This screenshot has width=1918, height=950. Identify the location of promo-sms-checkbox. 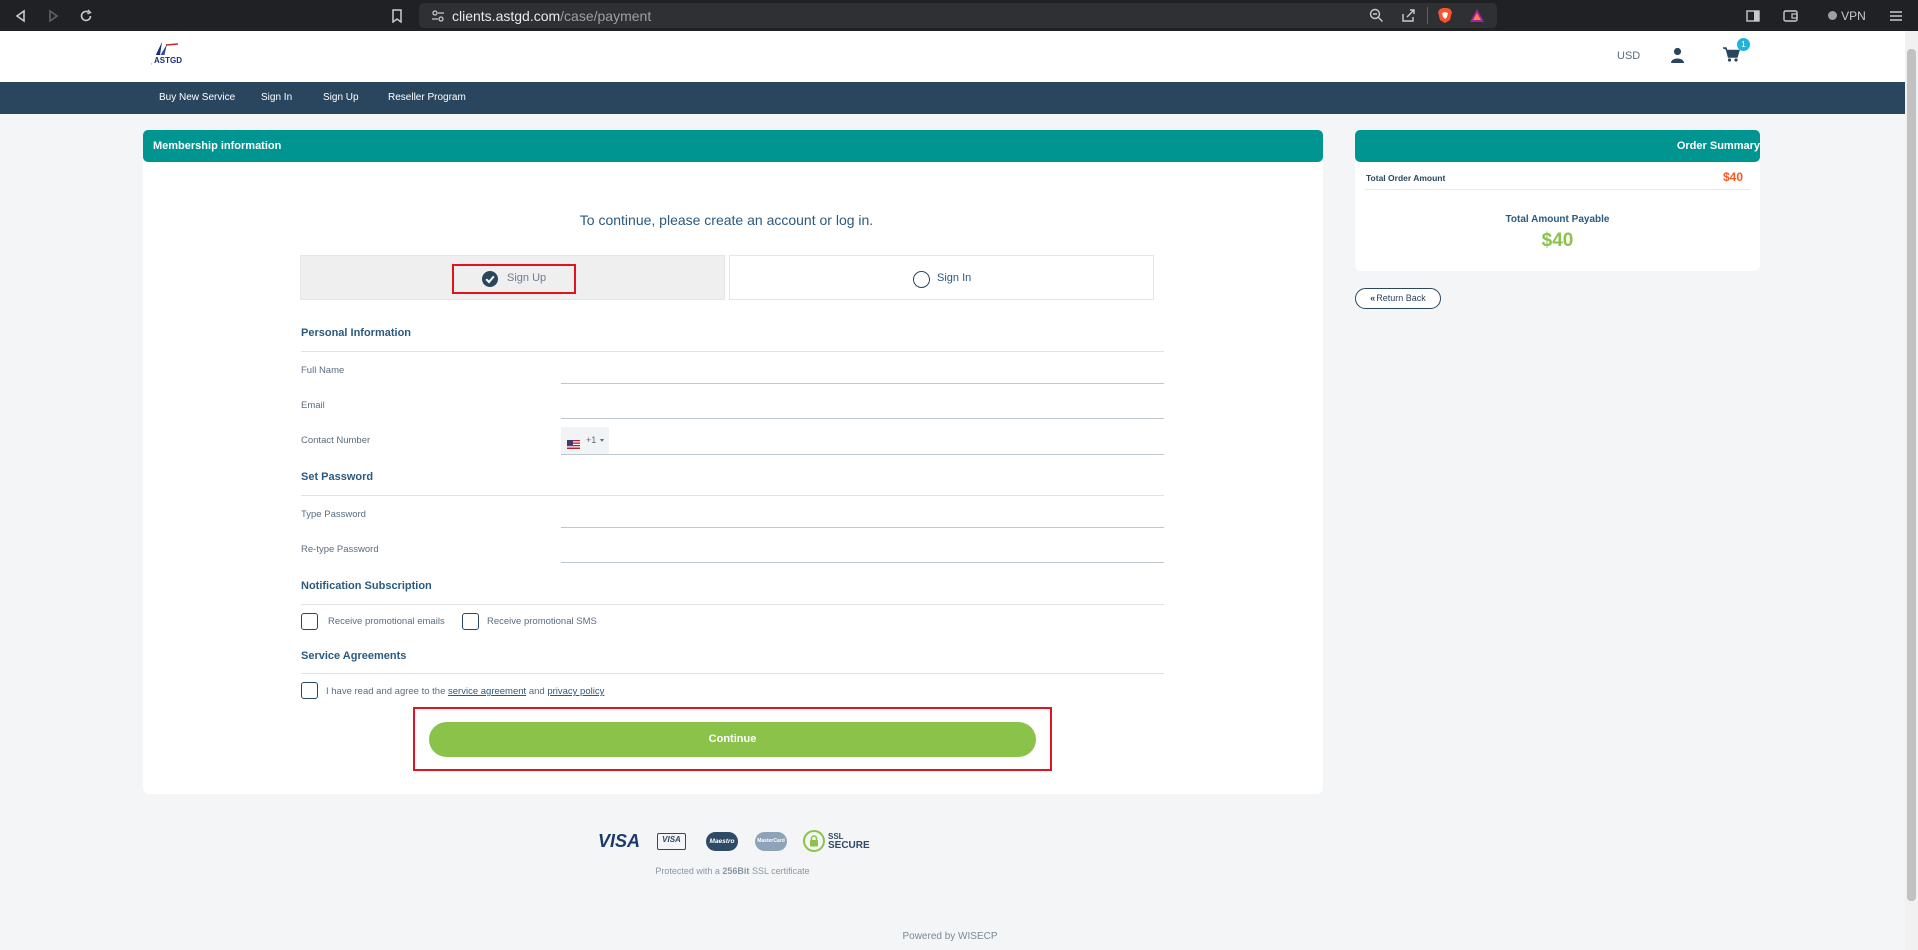
(470, 621).